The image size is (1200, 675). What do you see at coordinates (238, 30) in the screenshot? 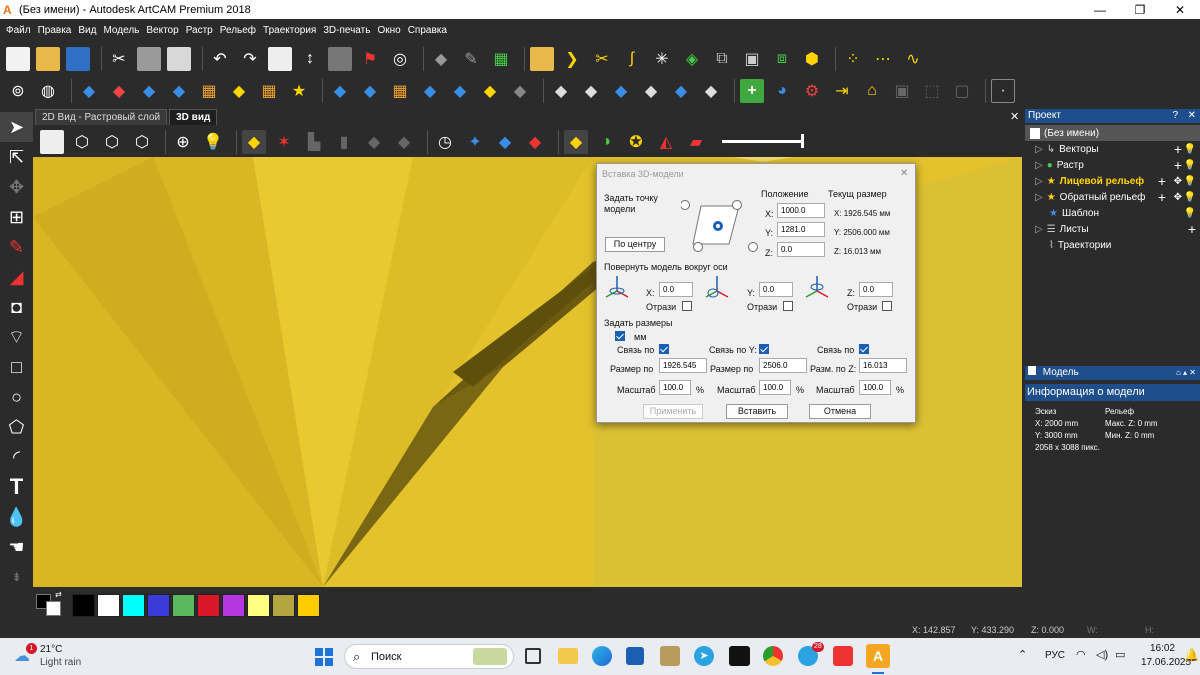
I see `menu-relief: Рельеф` at bounding box center [238, 30].